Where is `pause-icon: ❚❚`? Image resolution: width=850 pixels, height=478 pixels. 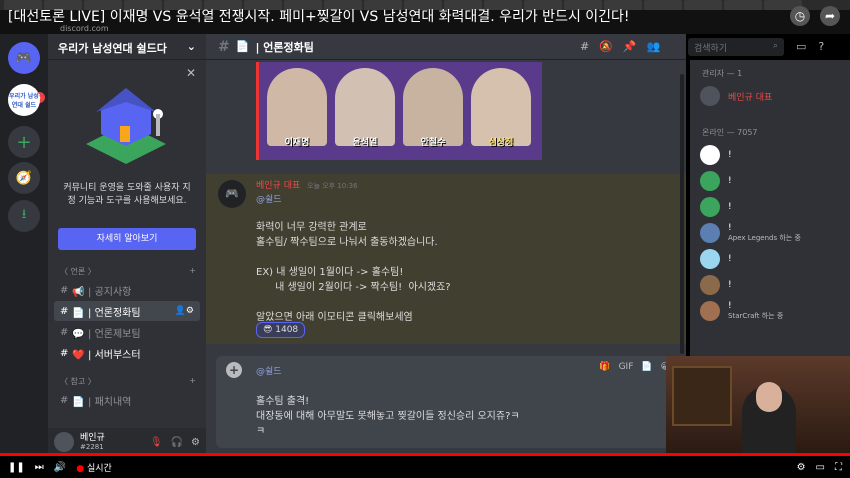 pause-icon: ❚❚ is located at coordinates (16, 467).